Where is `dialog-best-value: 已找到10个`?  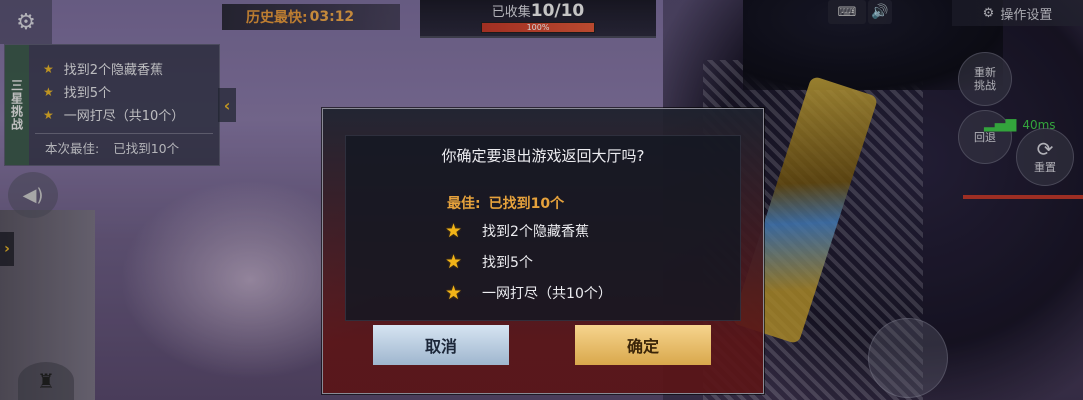
dialog-best-value: 已找到10个 is located at coordinates (526, 204).